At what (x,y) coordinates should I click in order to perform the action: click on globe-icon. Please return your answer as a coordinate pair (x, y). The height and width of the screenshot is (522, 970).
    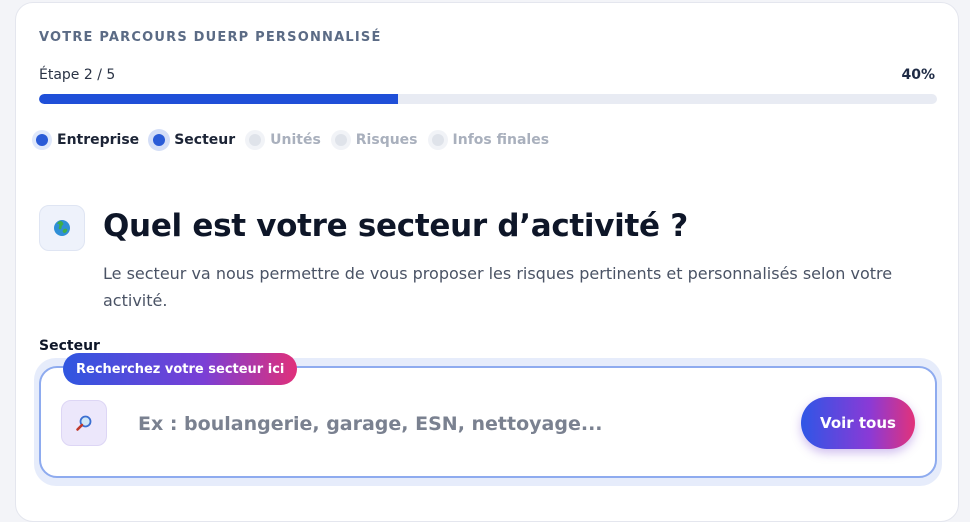
    Looking at the image, I should click on (62, 228).